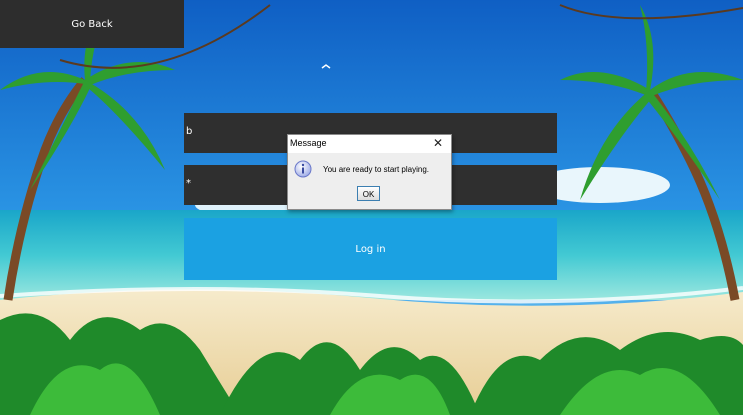  I want to click on ok-button: OK, so click(368, 193).